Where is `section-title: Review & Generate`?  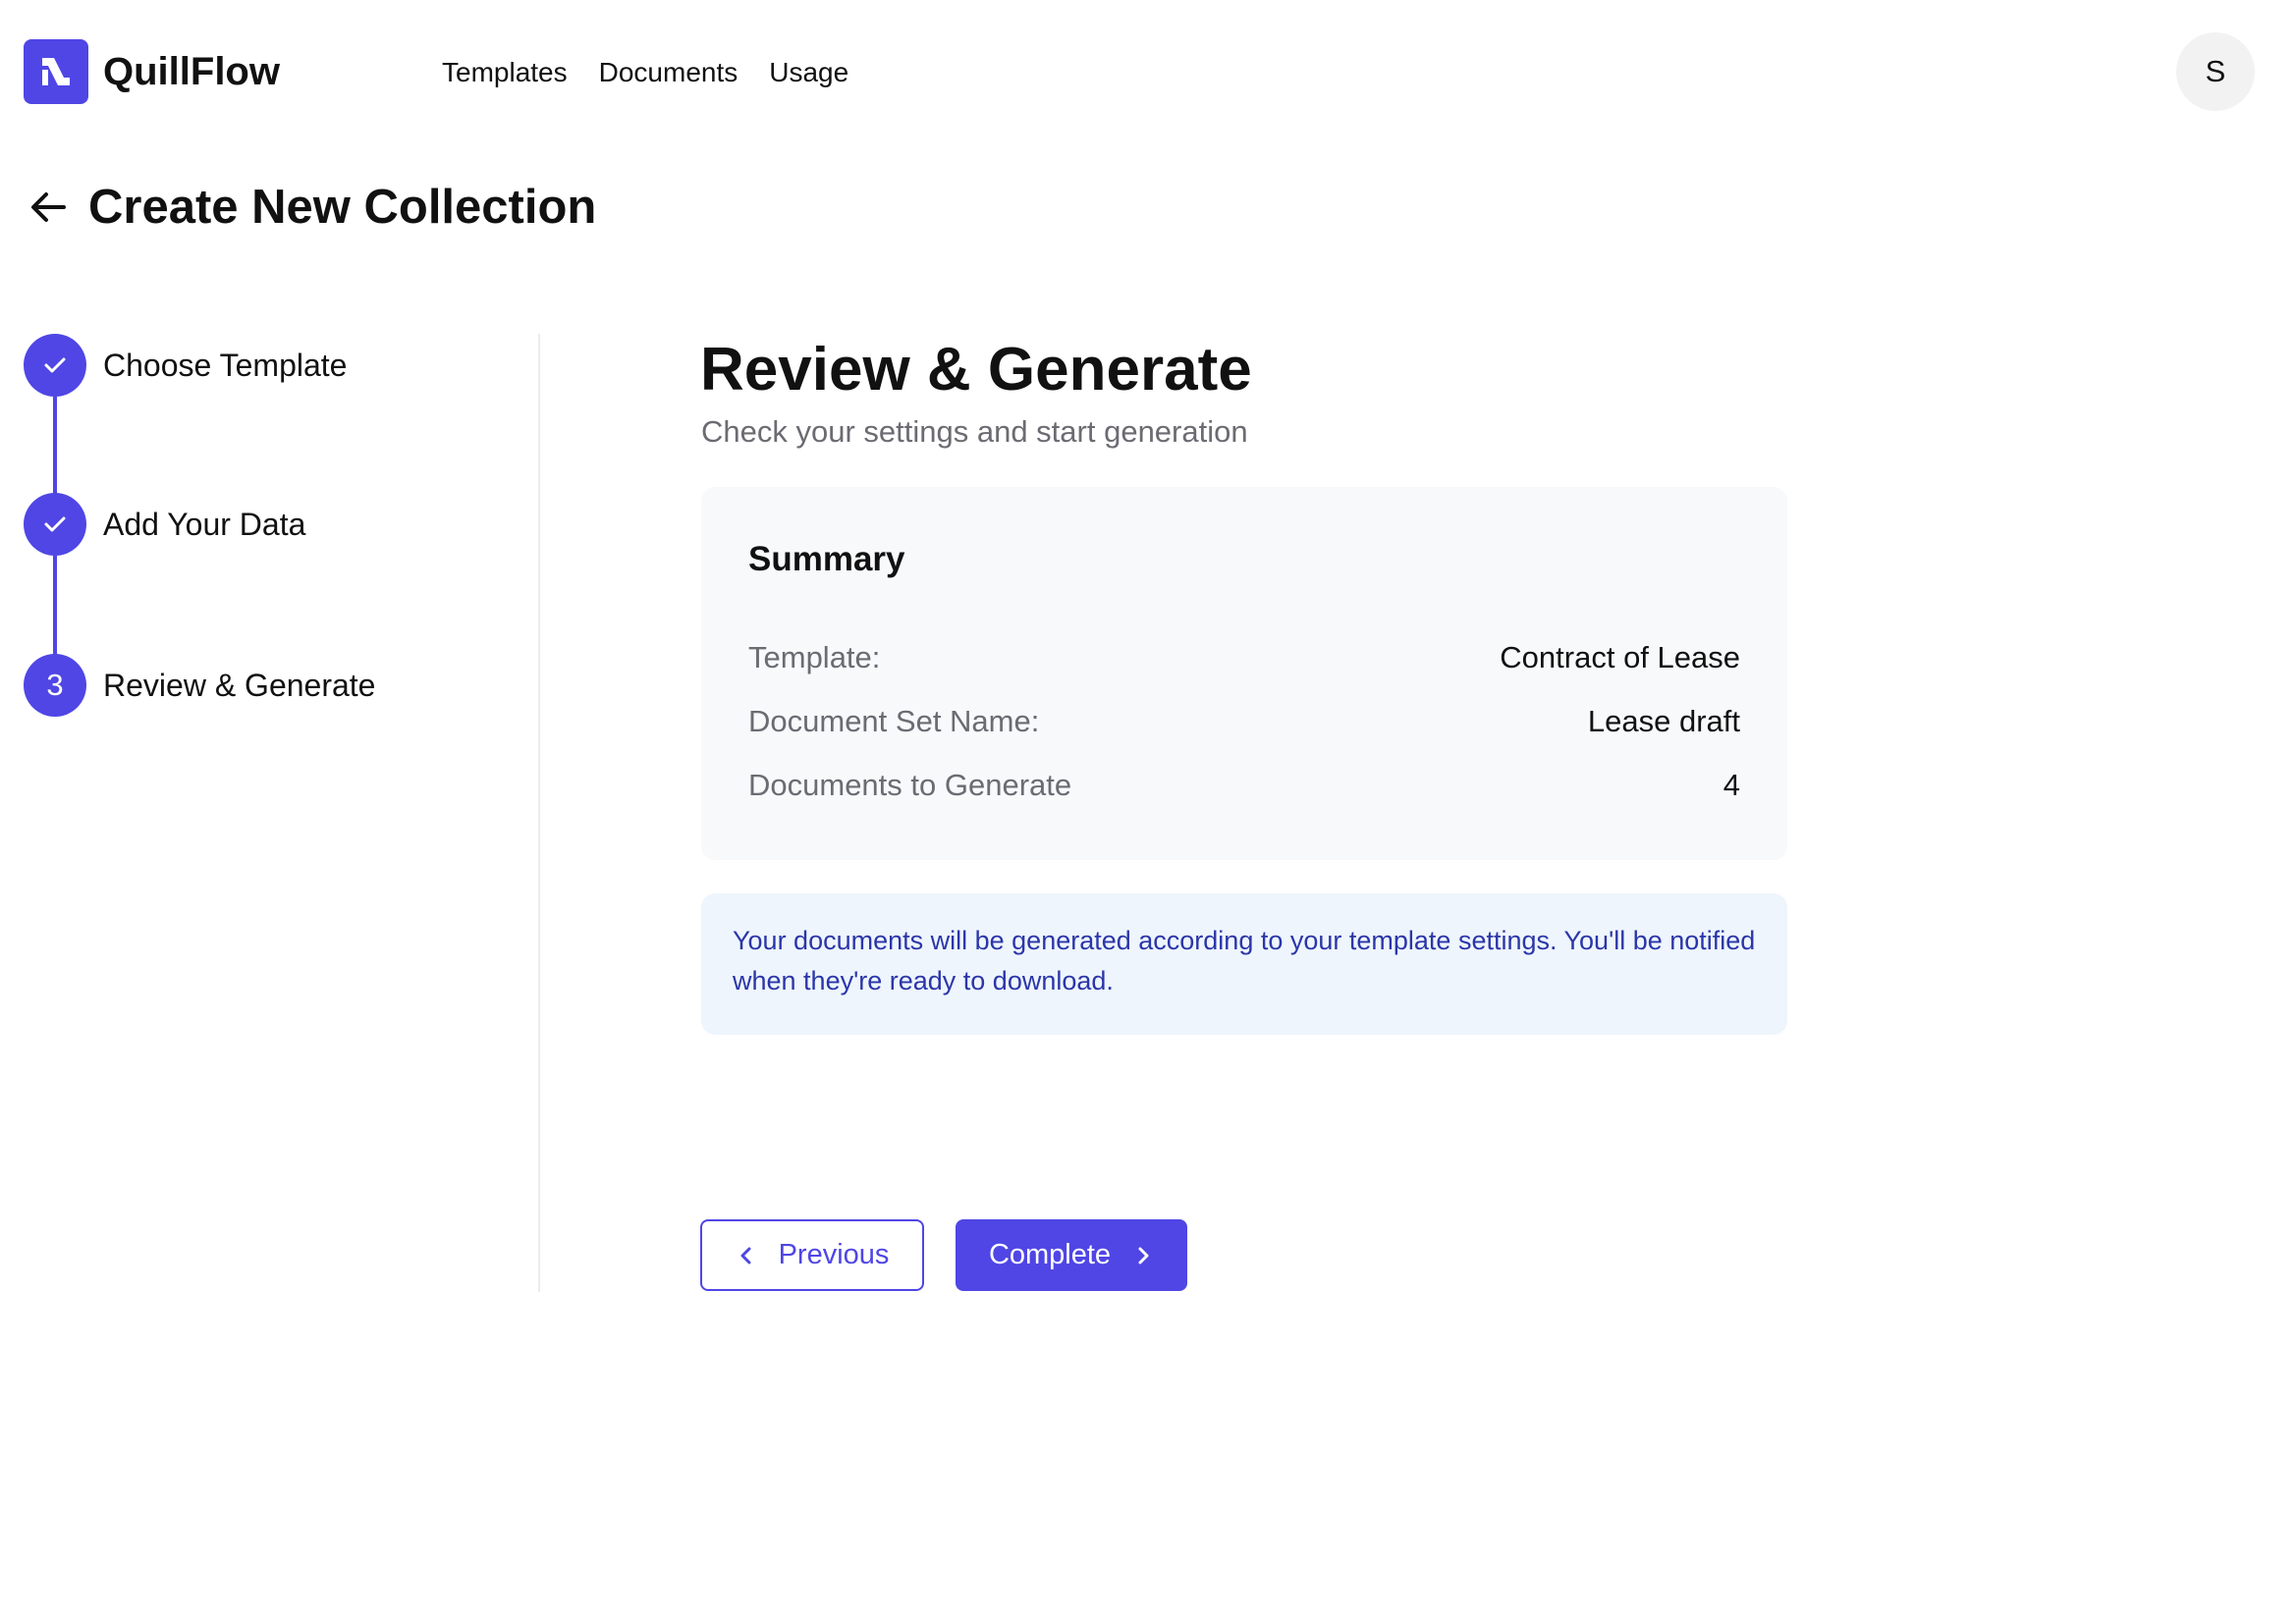
section-title: Review & Generate is located at coordinates (976, 370).